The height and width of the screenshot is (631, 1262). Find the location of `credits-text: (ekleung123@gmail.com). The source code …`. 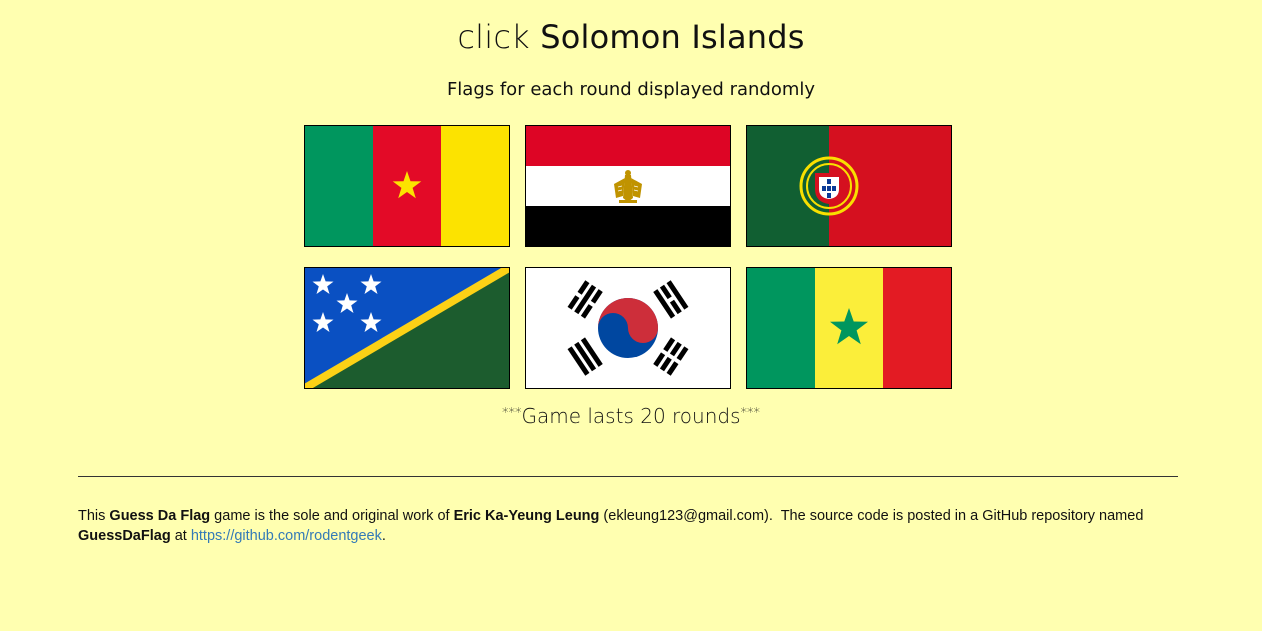

credits-text: (ekleung123@gmail.com). The source code … is located at coordinates (873, 516).